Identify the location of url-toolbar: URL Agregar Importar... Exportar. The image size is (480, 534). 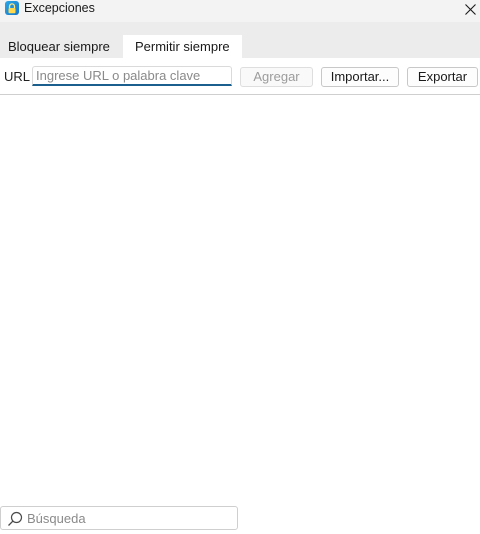
(240, 76).